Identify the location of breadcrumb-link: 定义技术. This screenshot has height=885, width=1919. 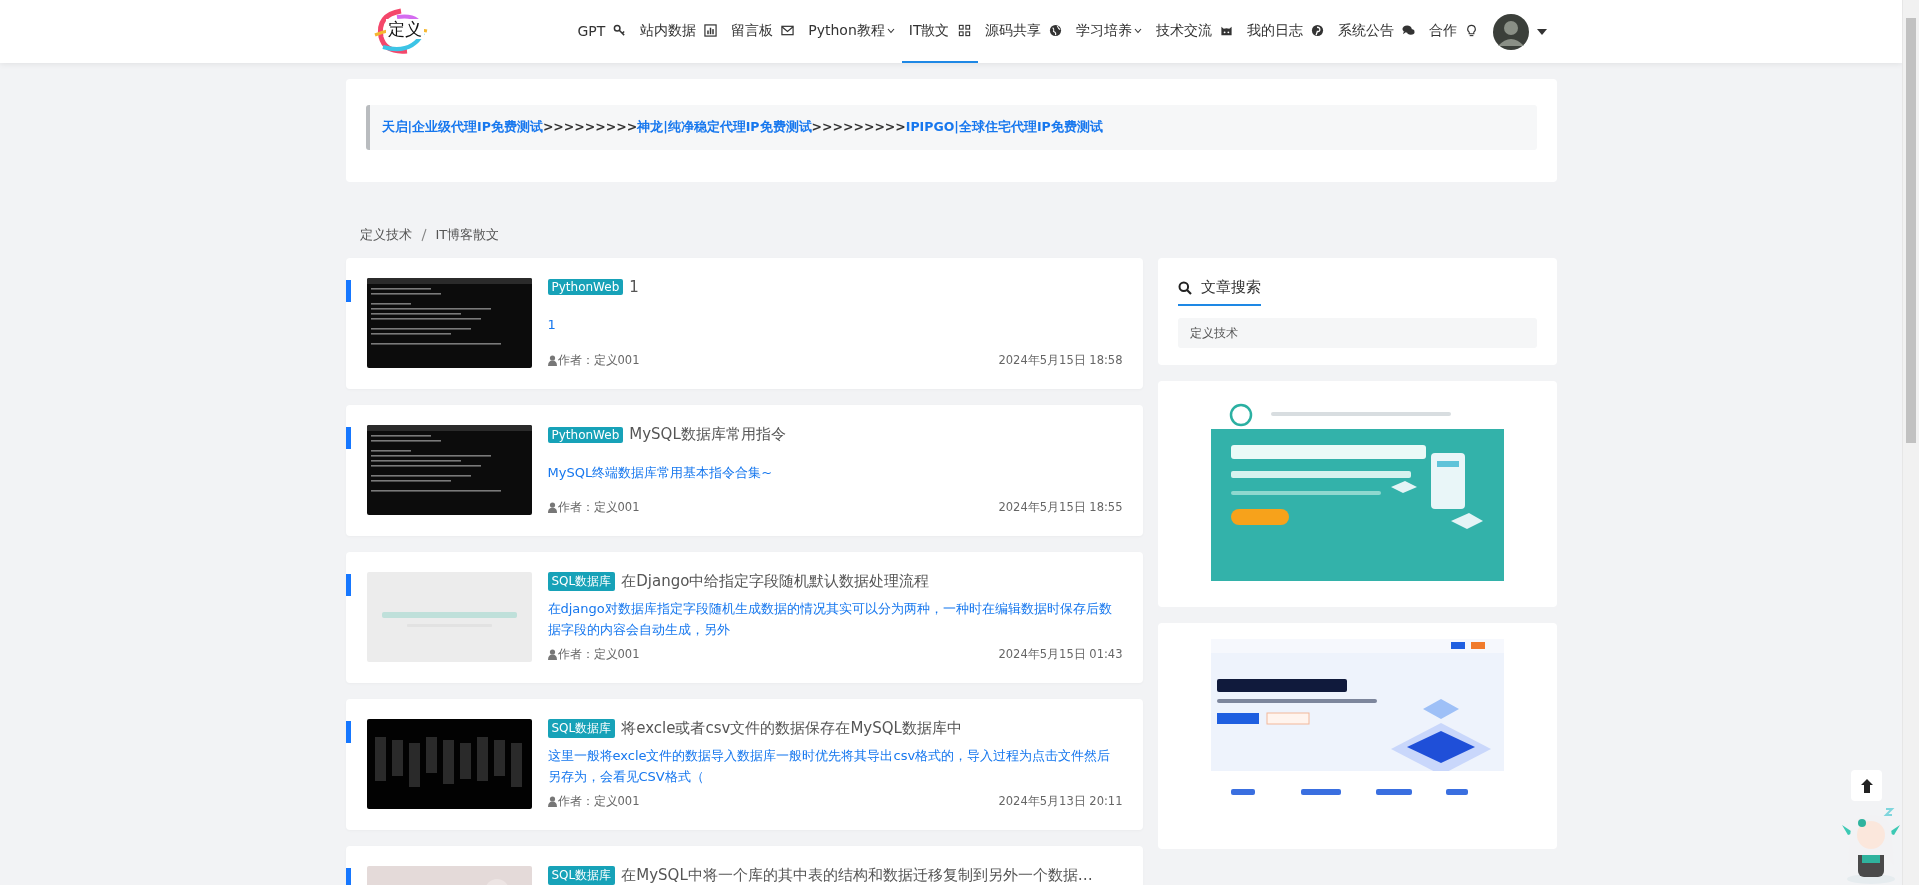
(385, 234).